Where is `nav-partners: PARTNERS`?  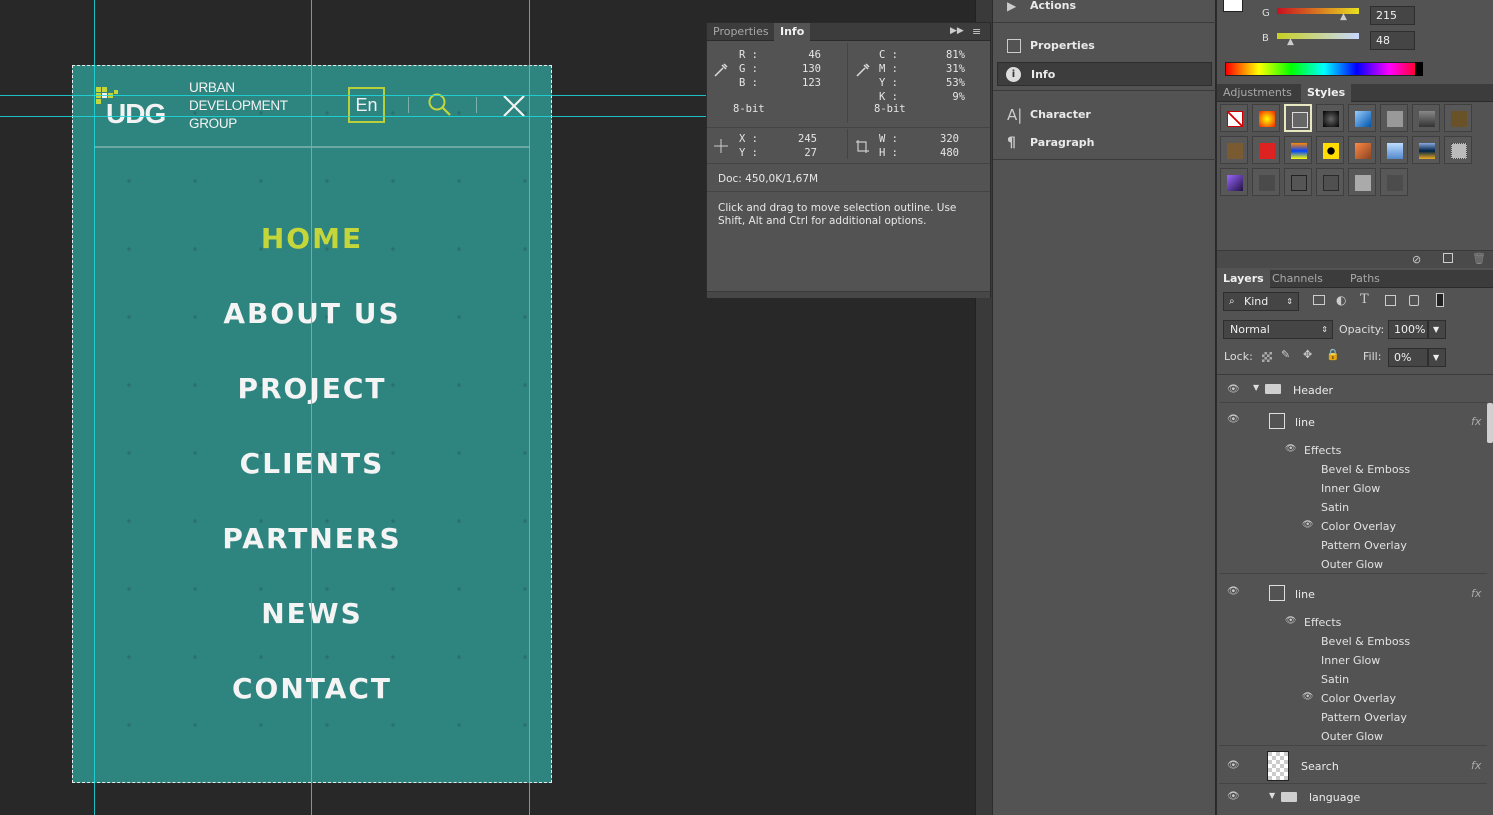
nav-partners: PARTNERS is located at coordinates (312, 538).